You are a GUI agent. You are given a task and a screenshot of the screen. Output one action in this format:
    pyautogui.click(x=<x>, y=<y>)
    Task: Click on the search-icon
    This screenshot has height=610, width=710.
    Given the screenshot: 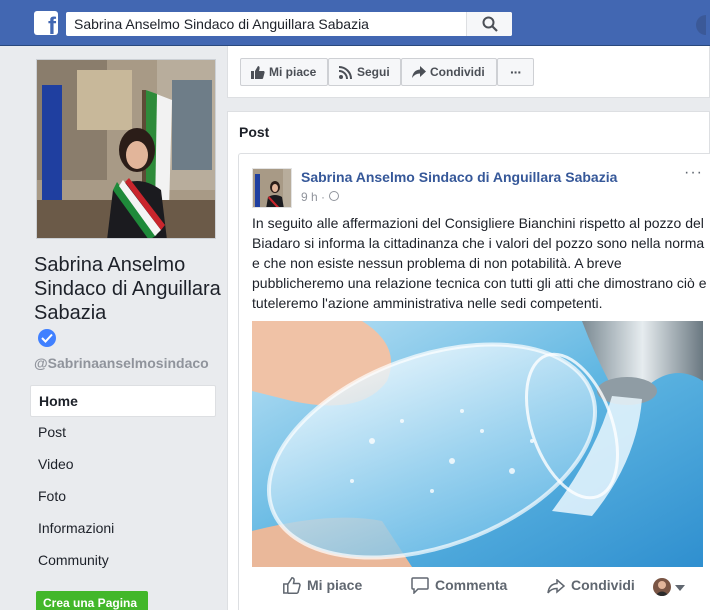 What is the action you would take?
    pyautogui.click(x=490, y=24)
    